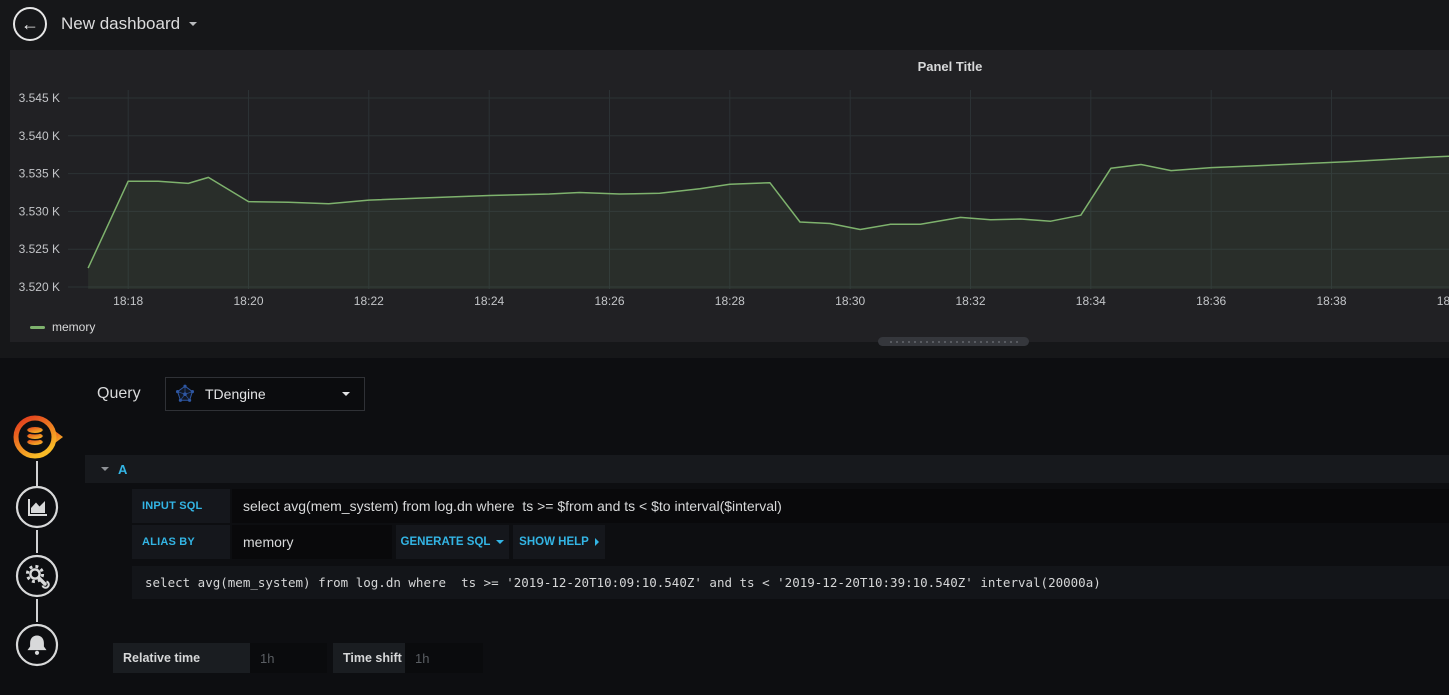 Image resolution: width=1449 pixels, height=695 pixels. I want to click on sidebar-tab-alert, so click(37, 645).